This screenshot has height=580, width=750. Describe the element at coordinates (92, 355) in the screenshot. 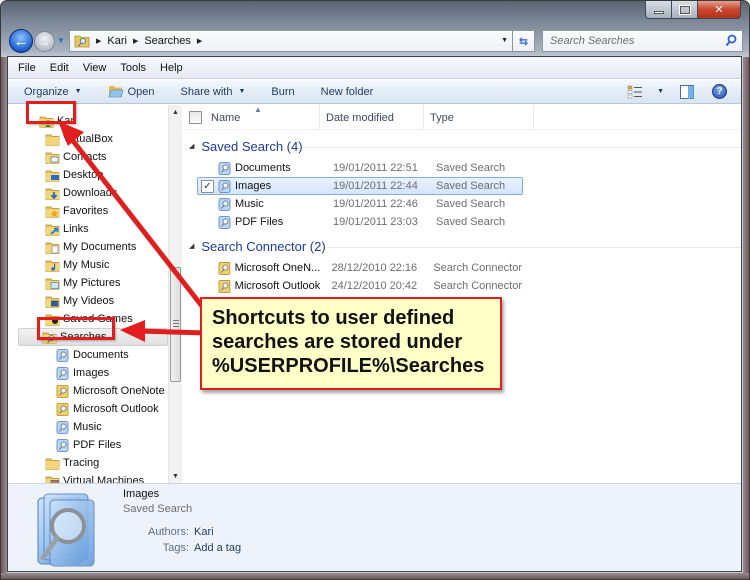

I see `nav-item-documents: Documents` at that location.